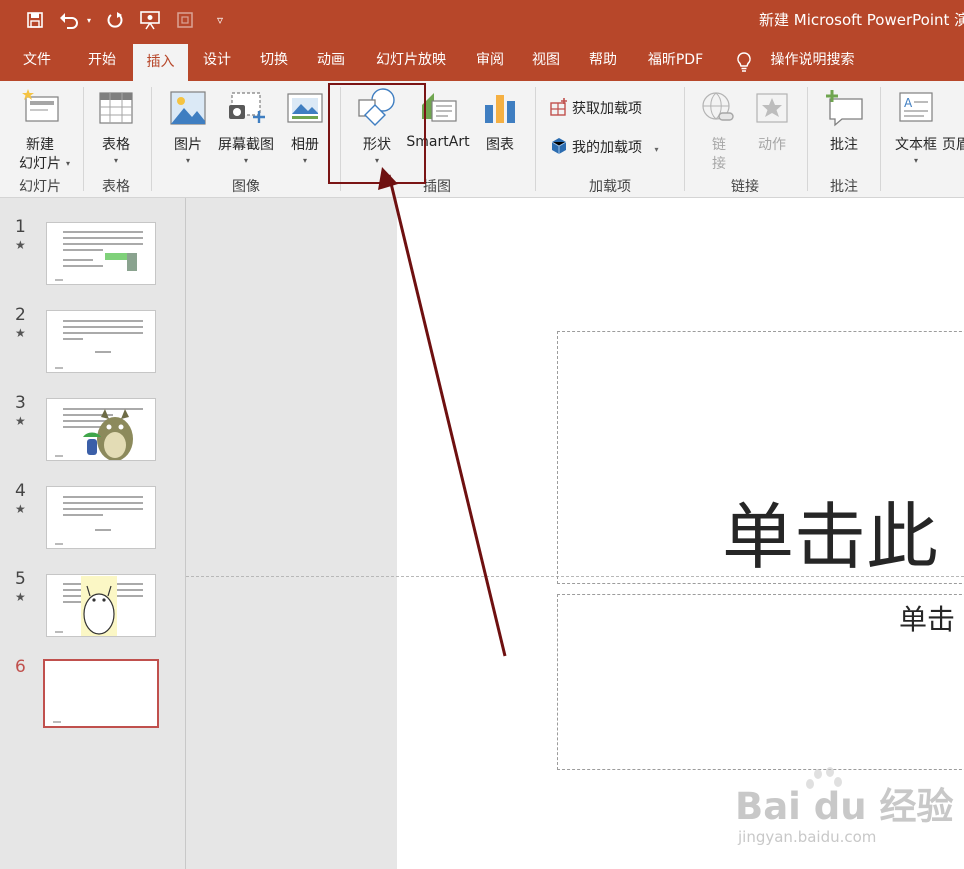  I want to click on new-slide-button: 新建 幻灯片 ▾, so click(40, 129).